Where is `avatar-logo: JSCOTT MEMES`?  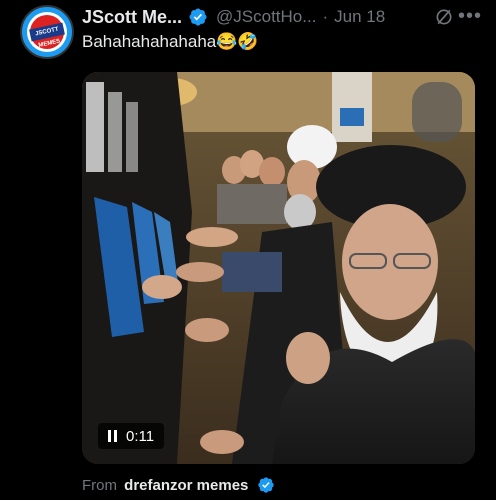 avatar-logo: JSCOTT MEMES is located at coordinates (47, 32).